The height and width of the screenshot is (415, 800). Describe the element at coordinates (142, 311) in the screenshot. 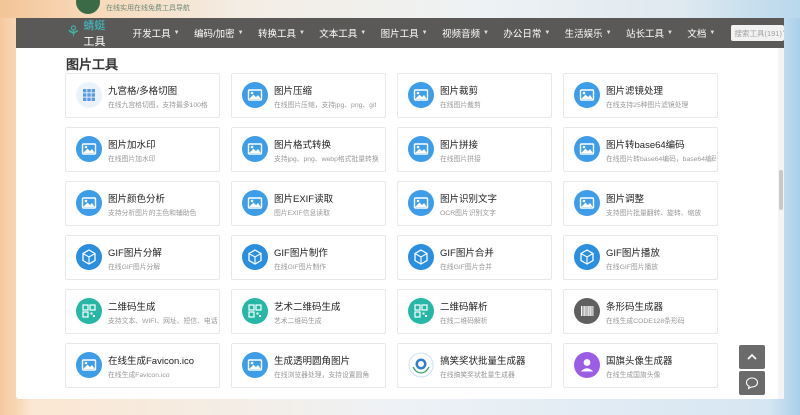

I see `tool-card: 二维码生成 支持文本、WIFI、网址、短信、电话` at that location.